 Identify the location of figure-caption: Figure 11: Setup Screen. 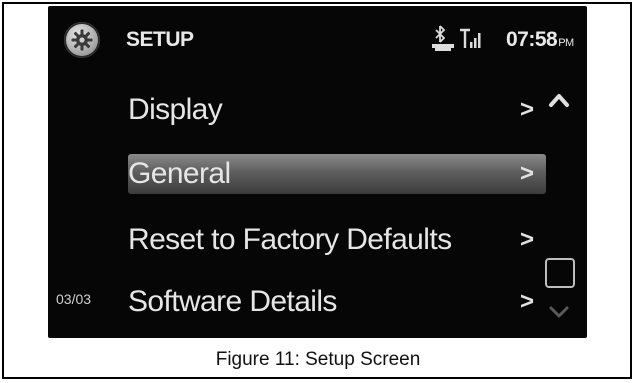
(318, 359).